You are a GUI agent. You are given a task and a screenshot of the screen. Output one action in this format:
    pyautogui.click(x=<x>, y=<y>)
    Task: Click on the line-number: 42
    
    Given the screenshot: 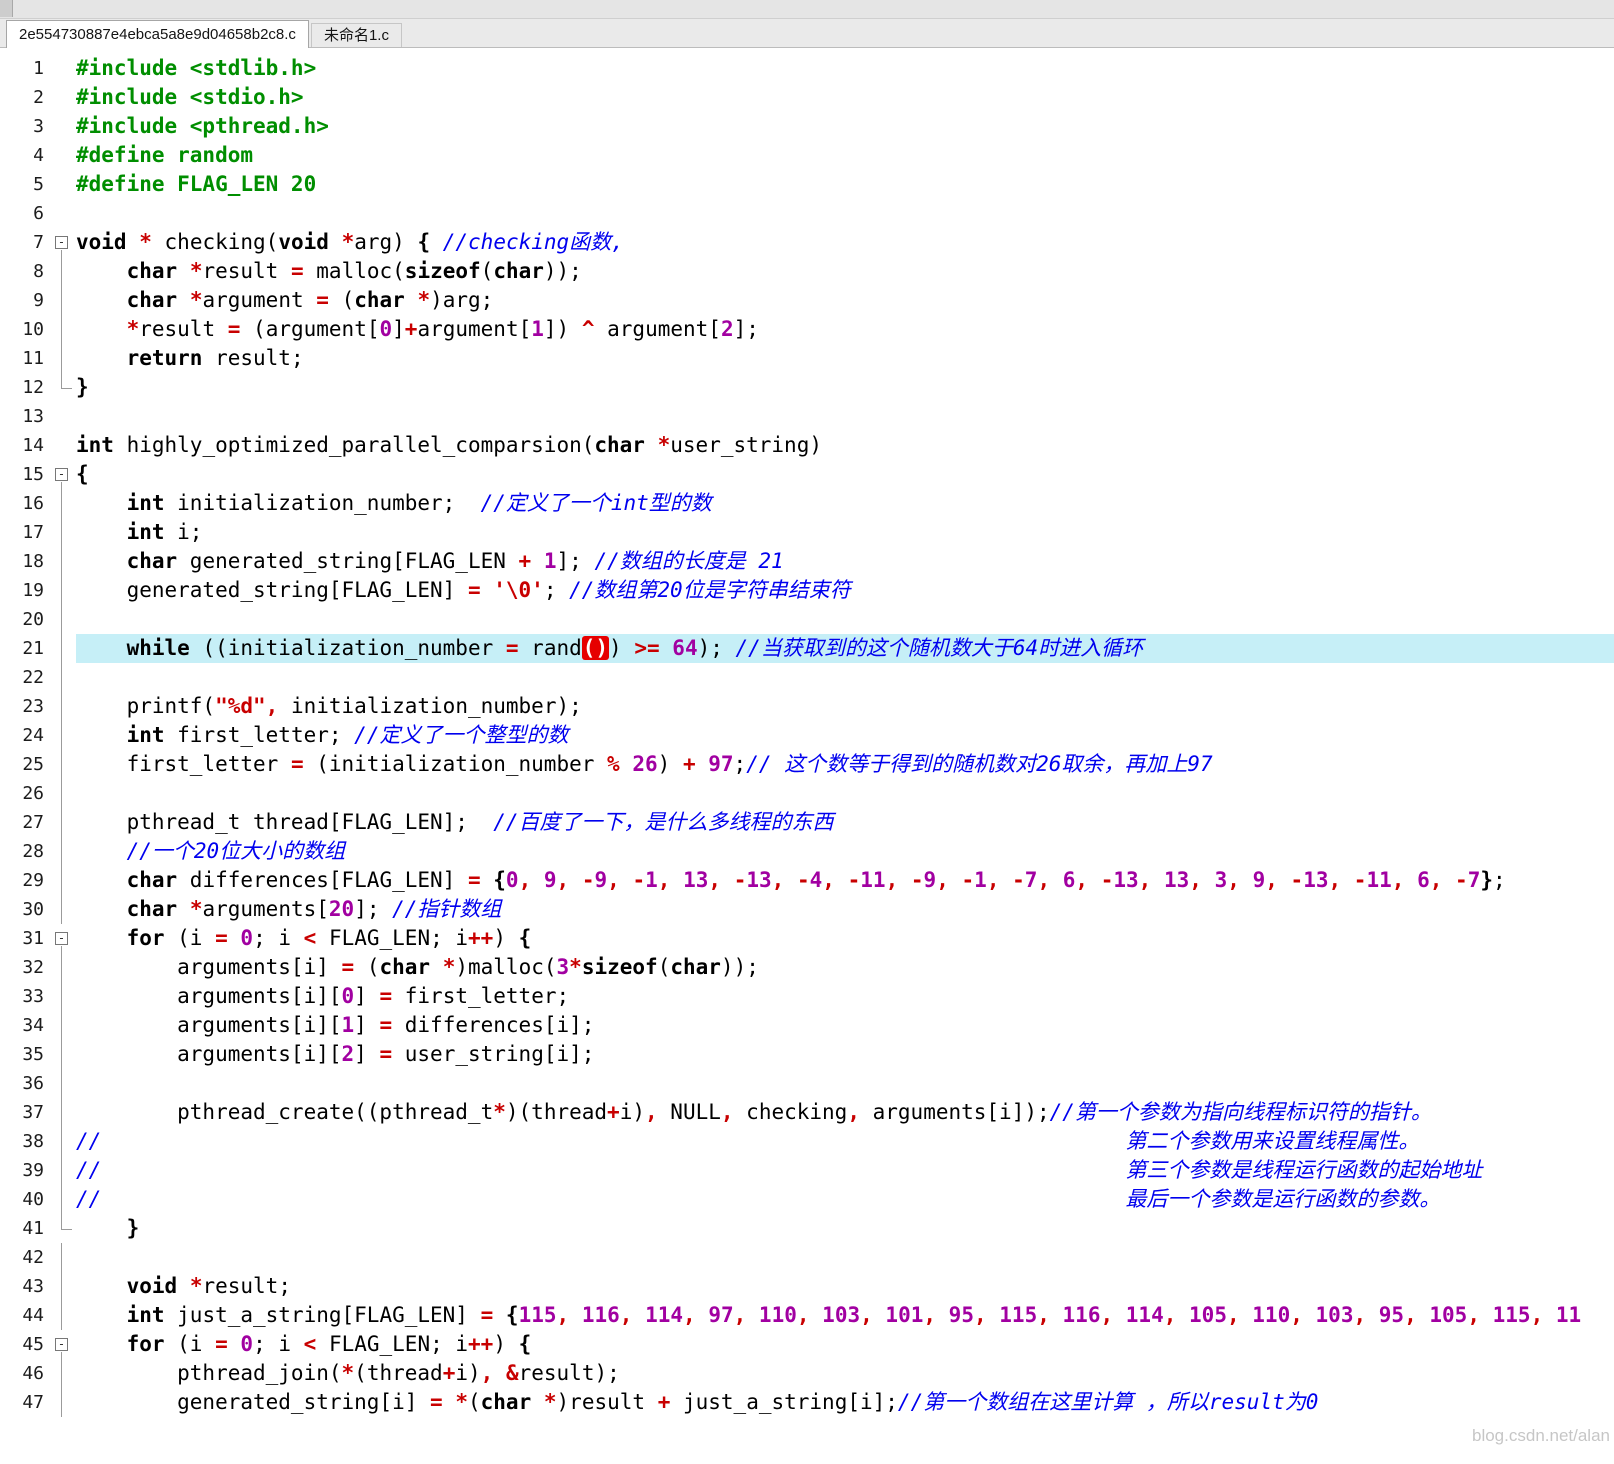 What is the action you would take?
    pyautogui.click(x=24, y=1257)
    